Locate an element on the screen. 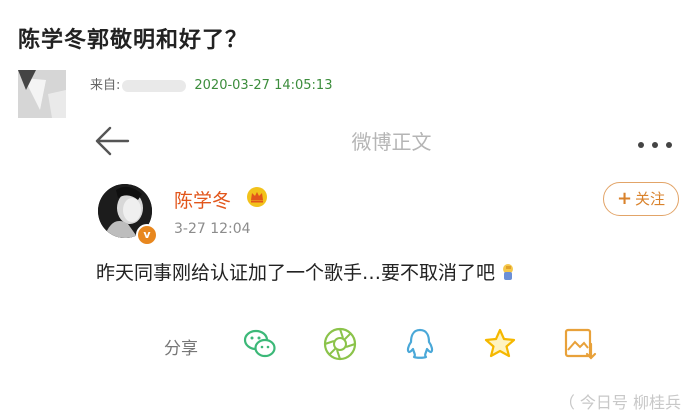 The width and height of the screenshot is (697, 413). wechat-icon is located at coordinates (259, 343).